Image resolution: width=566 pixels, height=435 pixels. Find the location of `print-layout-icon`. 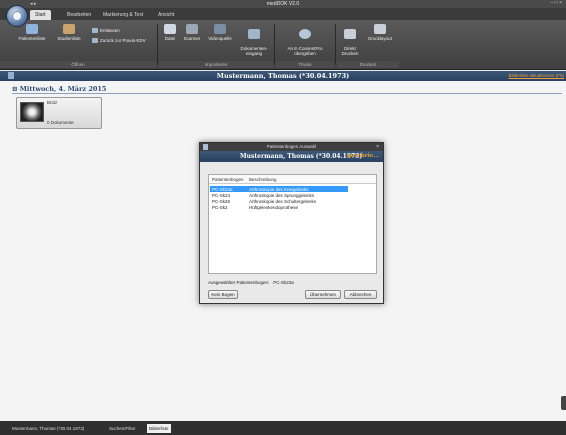

print-layout-icon is located at coordinates (380, 29).